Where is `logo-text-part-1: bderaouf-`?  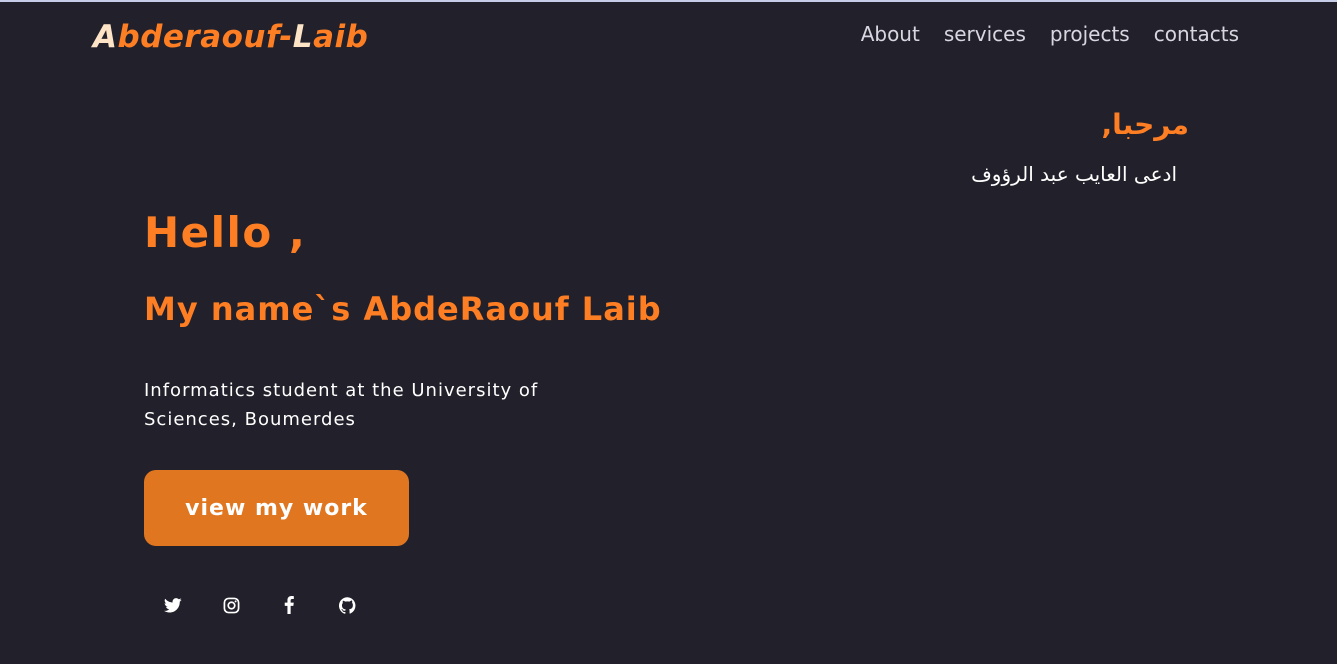 logo-text-part-1: bderaouf- is located at coordinates (205, 37).